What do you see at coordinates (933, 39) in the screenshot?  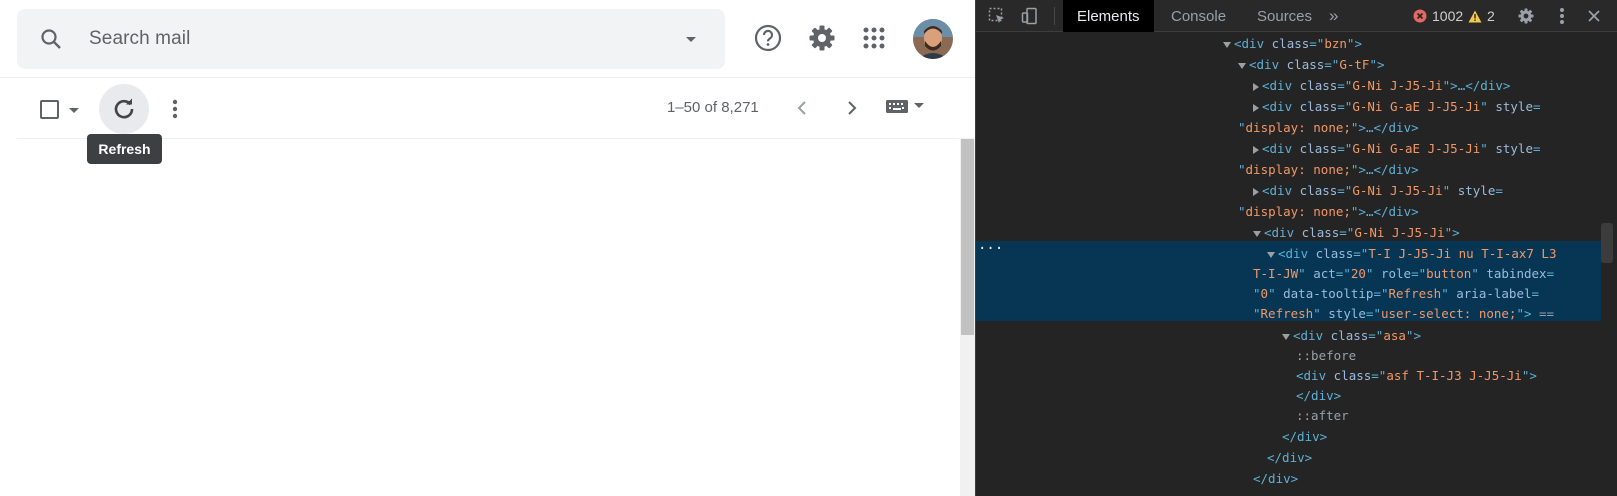 I see `account-avatar` at bounding box center [933, 39].